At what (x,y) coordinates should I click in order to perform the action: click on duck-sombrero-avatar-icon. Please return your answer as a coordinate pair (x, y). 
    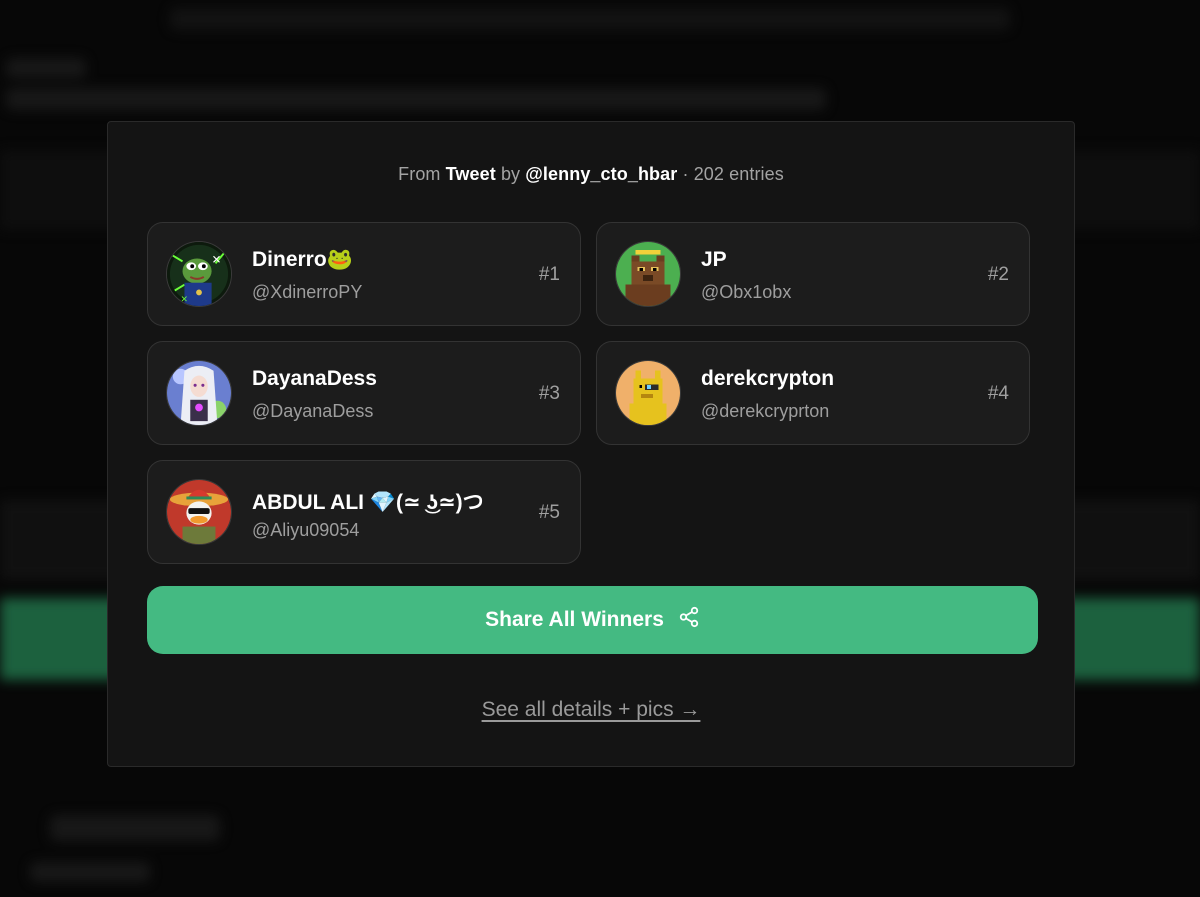
    Looking at the image, I should click on (199, 512).